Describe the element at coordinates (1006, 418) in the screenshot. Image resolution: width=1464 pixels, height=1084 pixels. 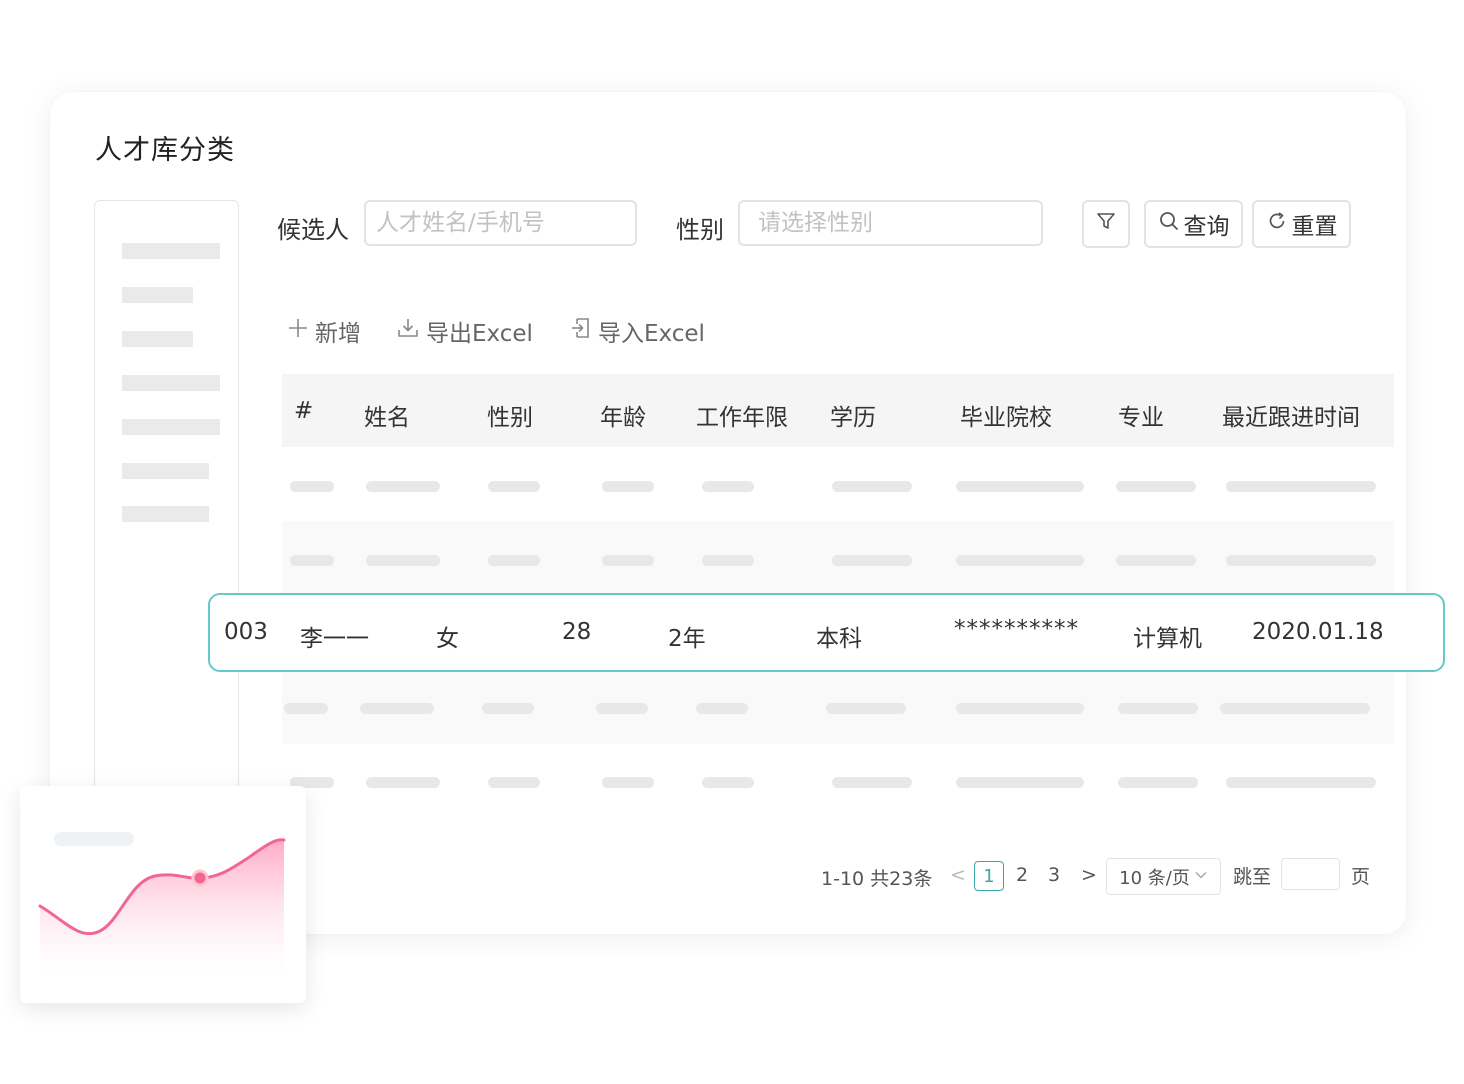
I see `column-header-school: 毕业院校` at that location.